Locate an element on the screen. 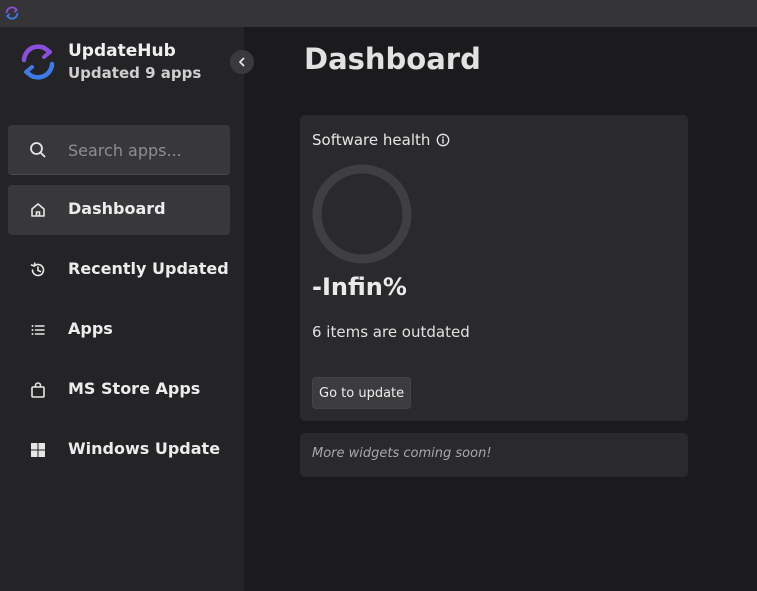  sidebar-item-label: Dashboard is located at coordinates (117, 208).